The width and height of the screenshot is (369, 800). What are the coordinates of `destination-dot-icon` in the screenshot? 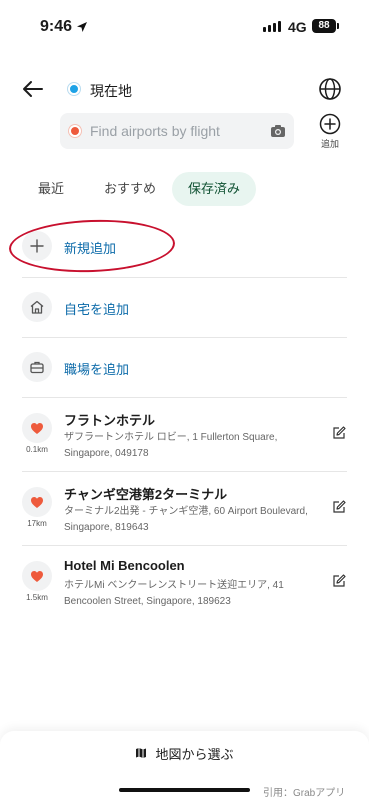 It's located at (75, 131).